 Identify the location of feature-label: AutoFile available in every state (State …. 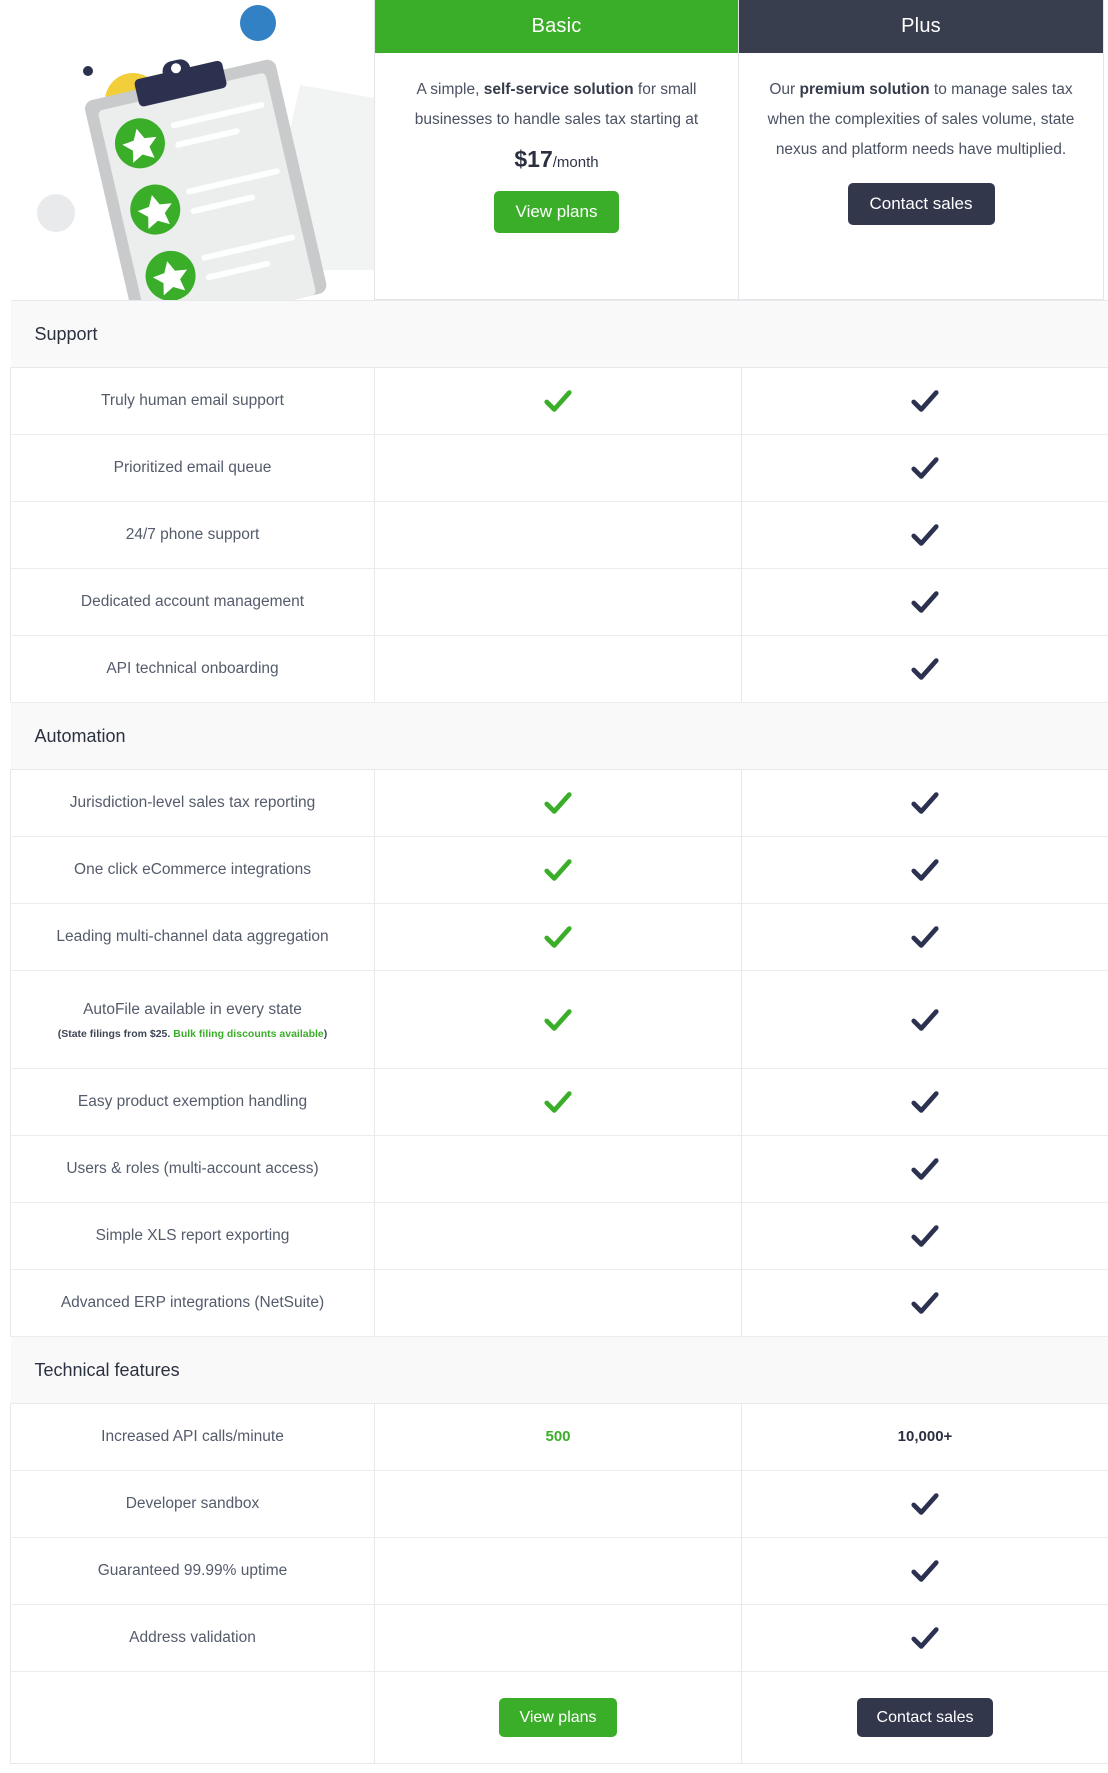
(192, 1019).